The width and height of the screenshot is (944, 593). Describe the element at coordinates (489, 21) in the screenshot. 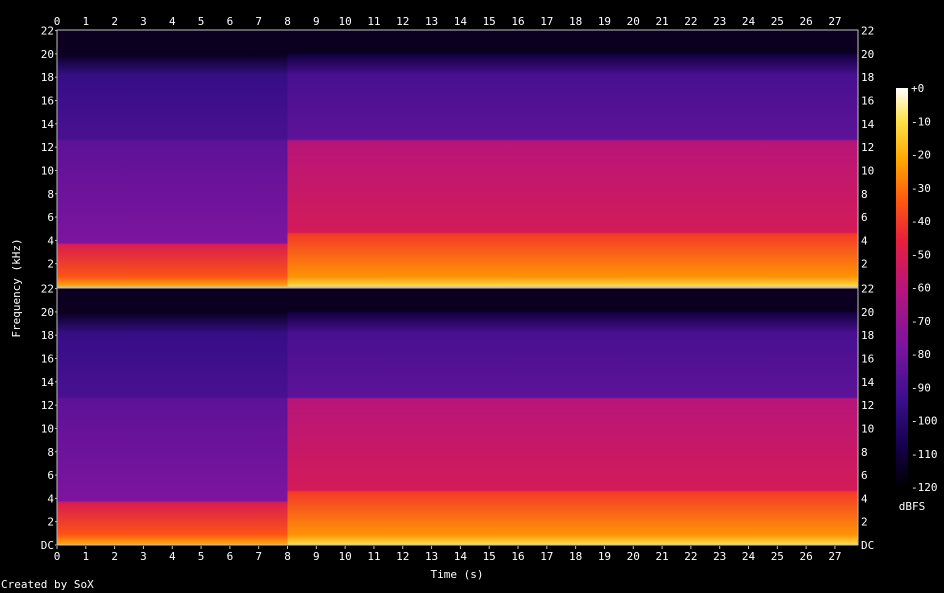

I see `x-tick-label-top: 15` at that location.